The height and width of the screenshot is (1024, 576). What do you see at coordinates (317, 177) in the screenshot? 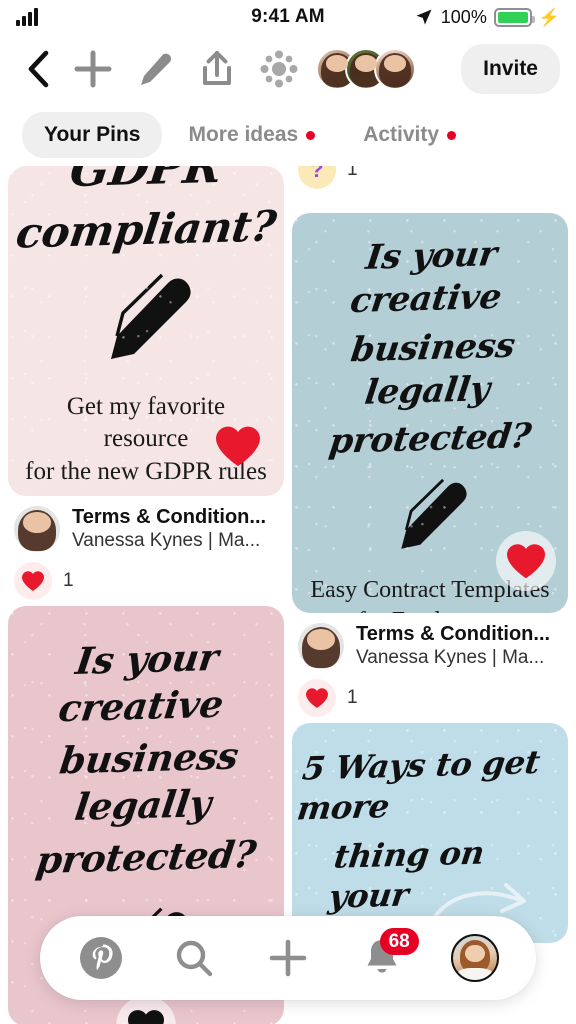
I see `question-mark-reaction: ?` at bounding box center [317, 177].